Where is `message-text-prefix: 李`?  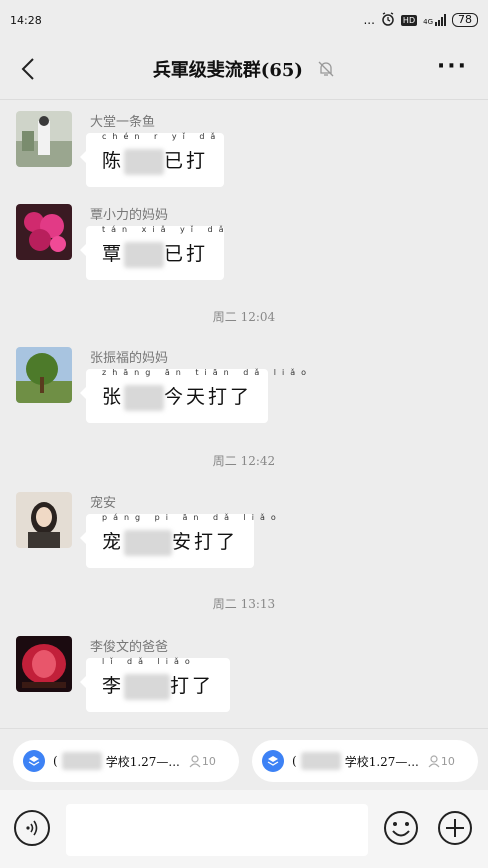
message-text-prefix: 李 is located at coordinates (113, 685).